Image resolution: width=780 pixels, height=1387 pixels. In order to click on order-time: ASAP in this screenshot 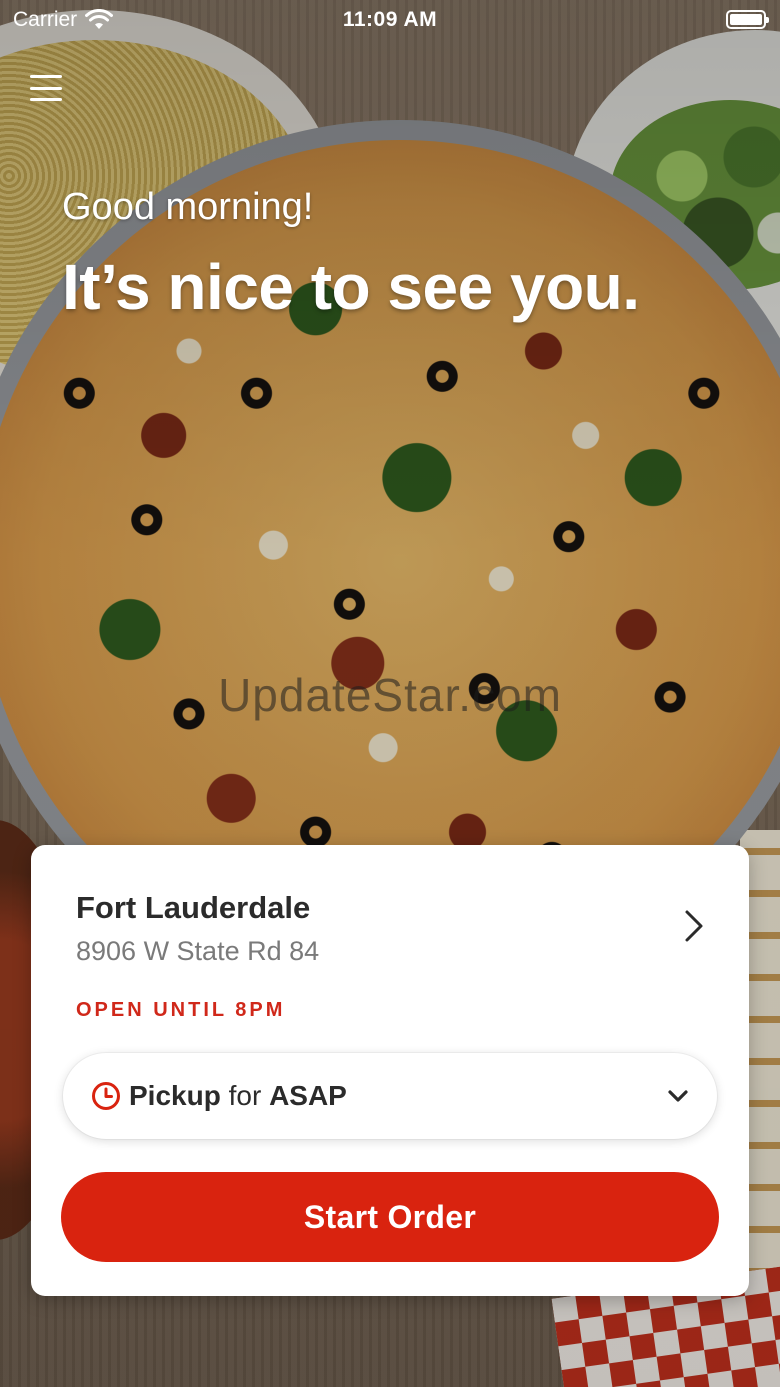, I will do `click(308, 1095)`.